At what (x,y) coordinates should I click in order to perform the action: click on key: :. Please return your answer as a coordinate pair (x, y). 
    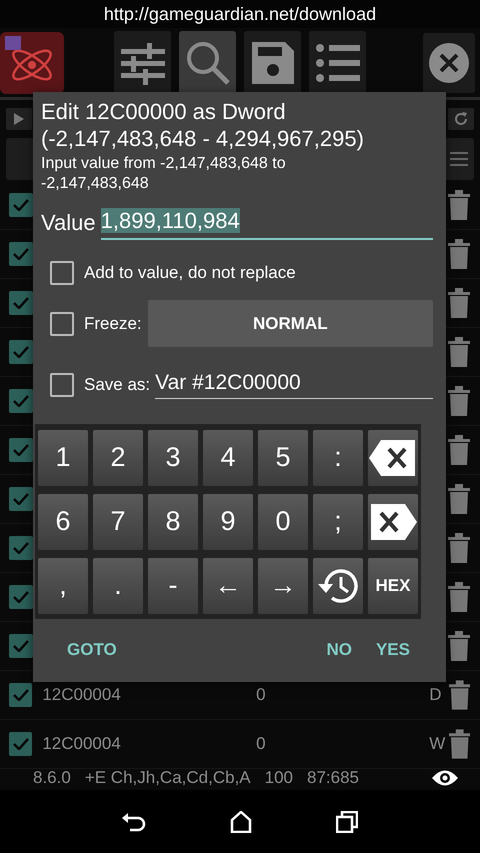
    Looking at the image, I should click on (338, 458).